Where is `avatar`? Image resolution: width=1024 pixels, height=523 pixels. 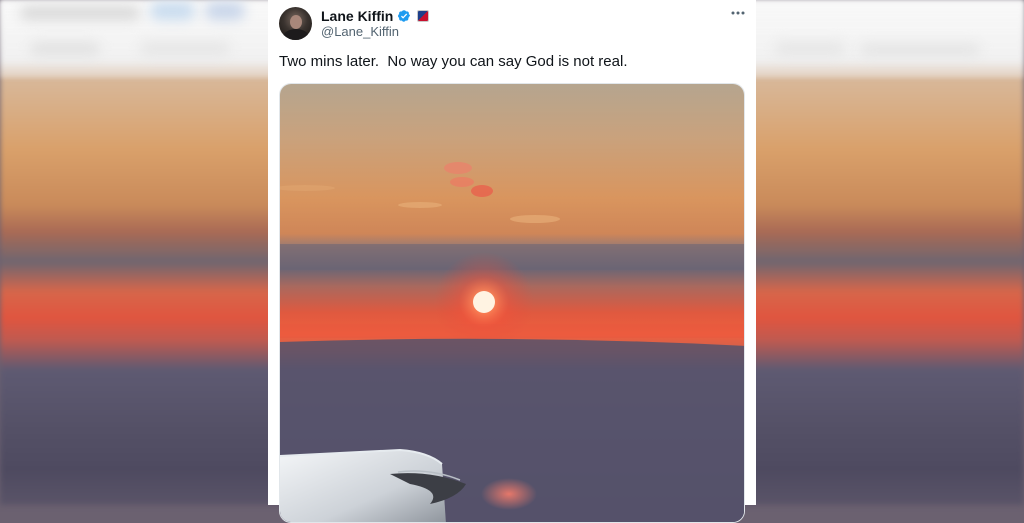
avatar is located at coordinates (295, 23).